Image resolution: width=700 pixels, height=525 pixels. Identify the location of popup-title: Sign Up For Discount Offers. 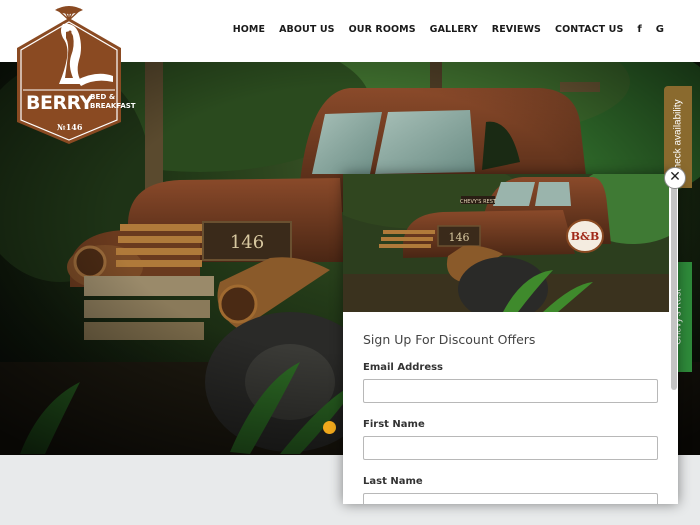
(449, 339).